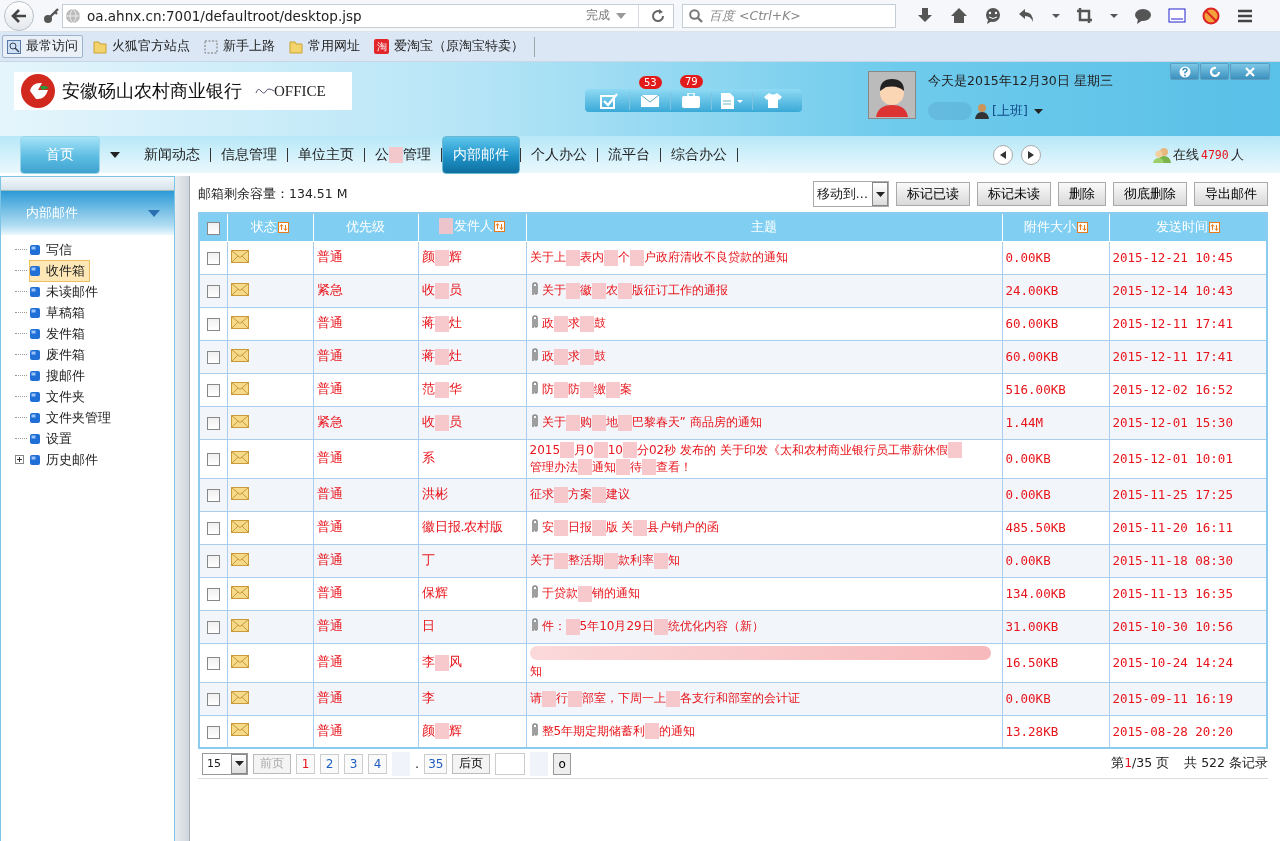 The image size is (1280, 841). What do you see at coordinates (1010, 111) in the screenshot?
I see `user-status: [上班]` at bounding box center [1010, 111].